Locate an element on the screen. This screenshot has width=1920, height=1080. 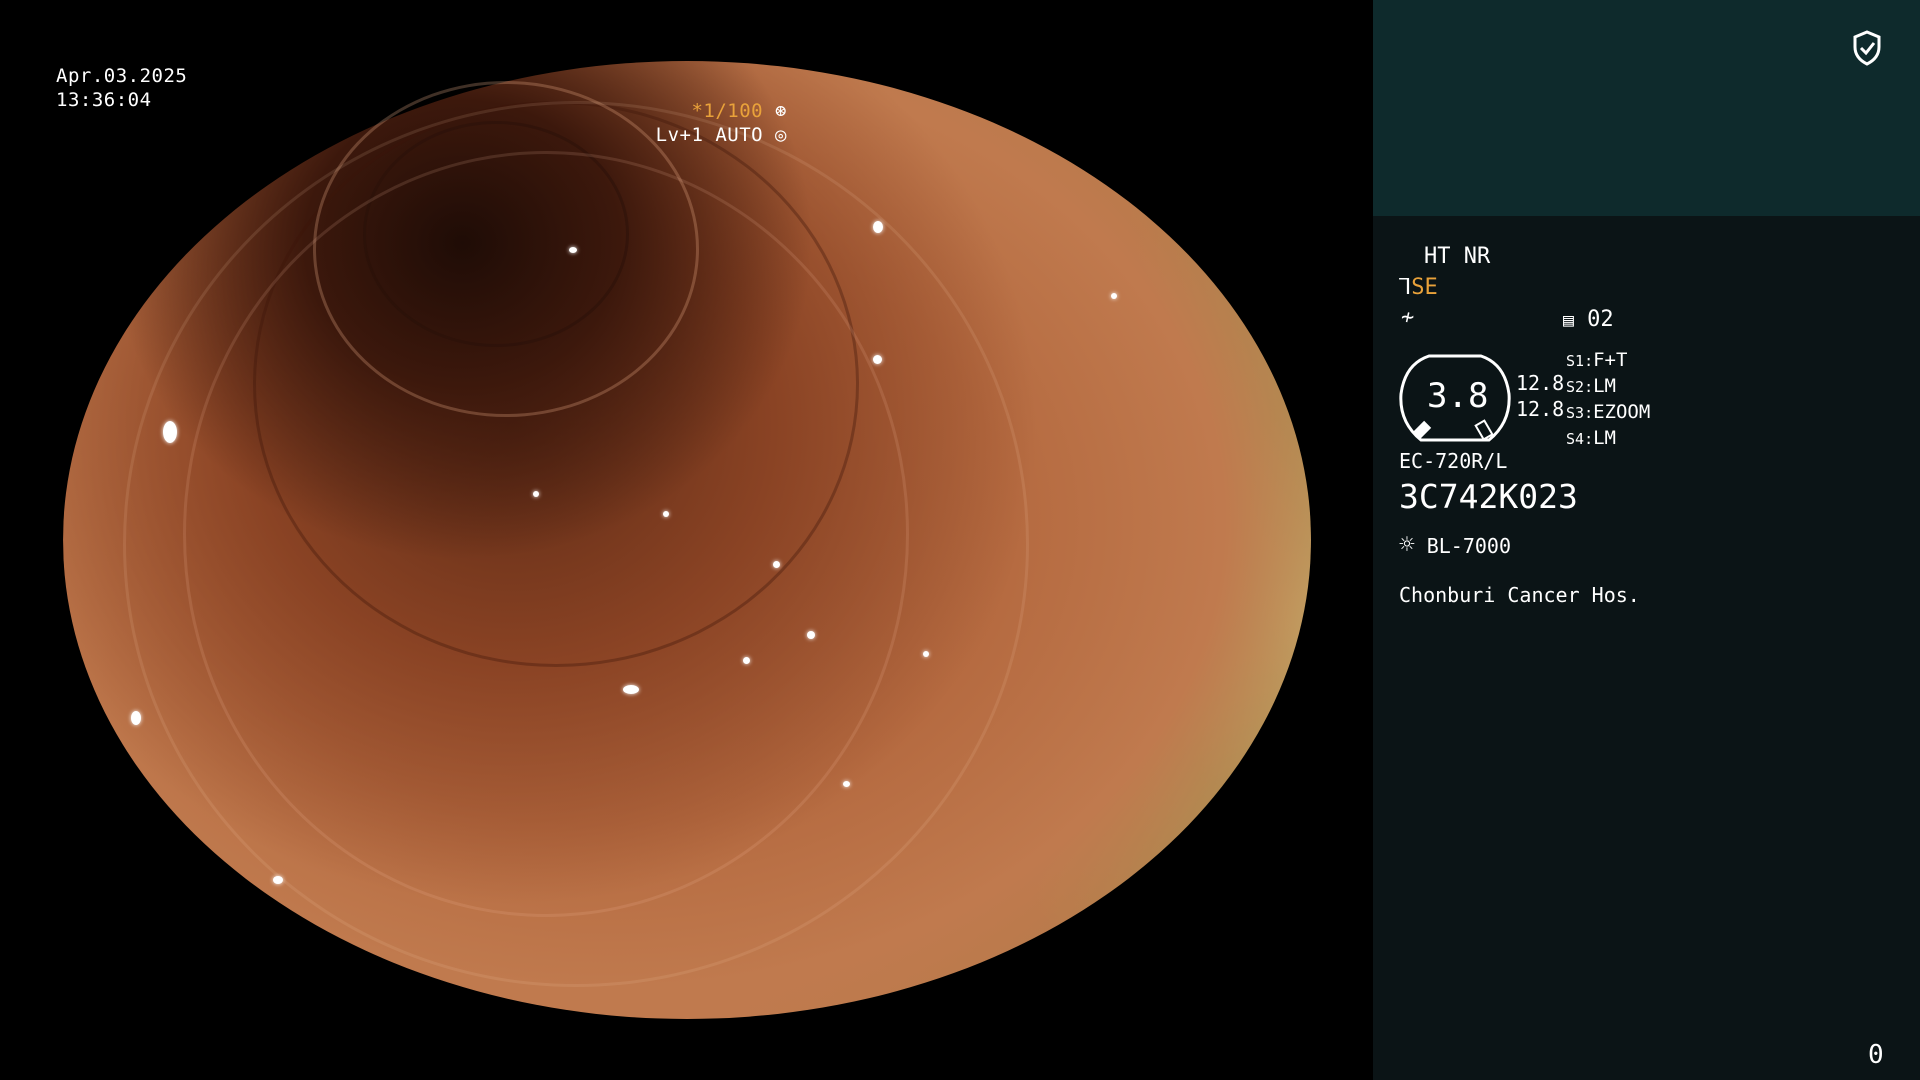
shutter-value: *1/100 is located at coordinates (727, 111).